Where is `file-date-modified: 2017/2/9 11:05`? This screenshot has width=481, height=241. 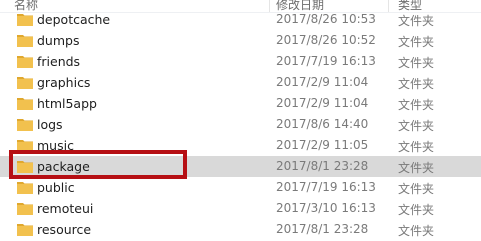
file-date-modified: 2017/2/9 11:05 is located at coordinates (322, 145).